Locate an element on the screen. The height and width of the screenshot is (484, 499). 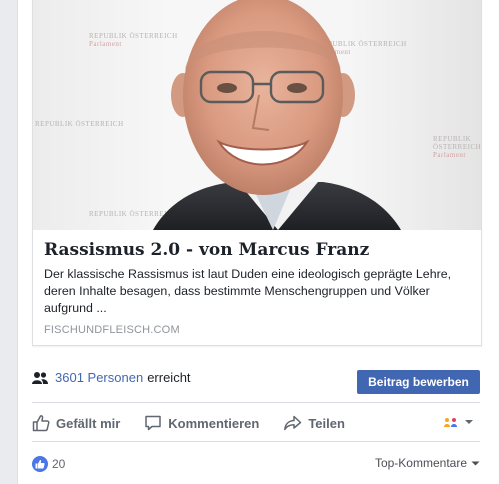
share-button: Teilen is located at coordinates (314, 423).